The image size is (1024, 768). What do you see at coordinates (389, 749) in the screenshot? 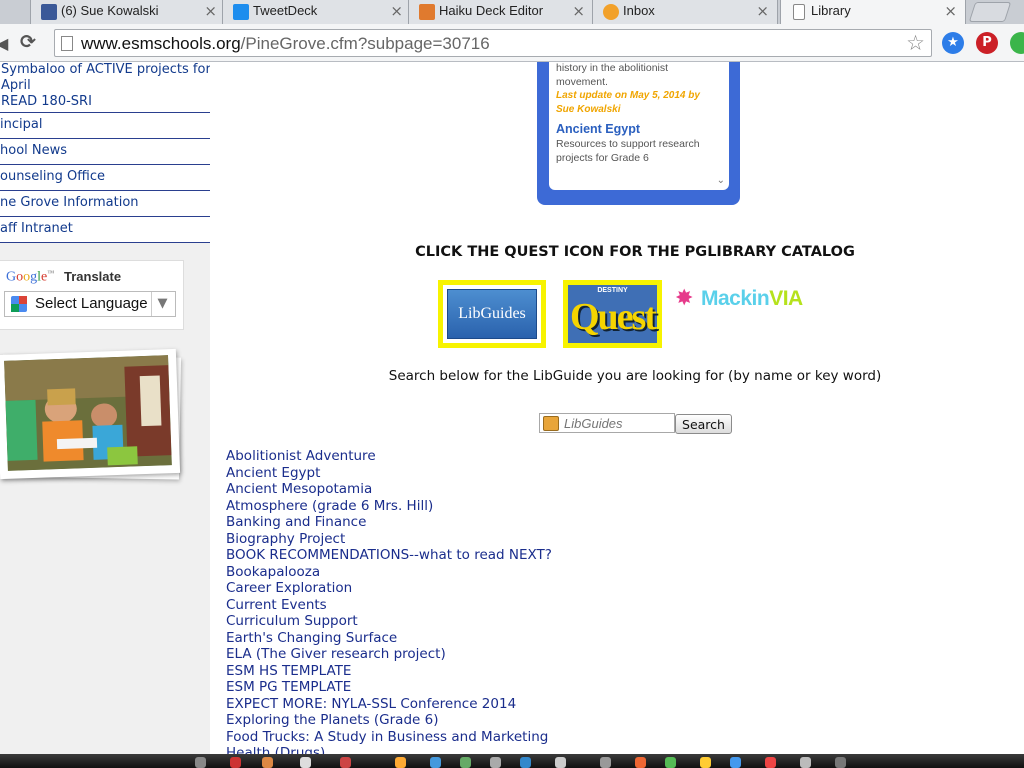
I see `list-item: Health (Drugs)` at bounding box center [389, 749].